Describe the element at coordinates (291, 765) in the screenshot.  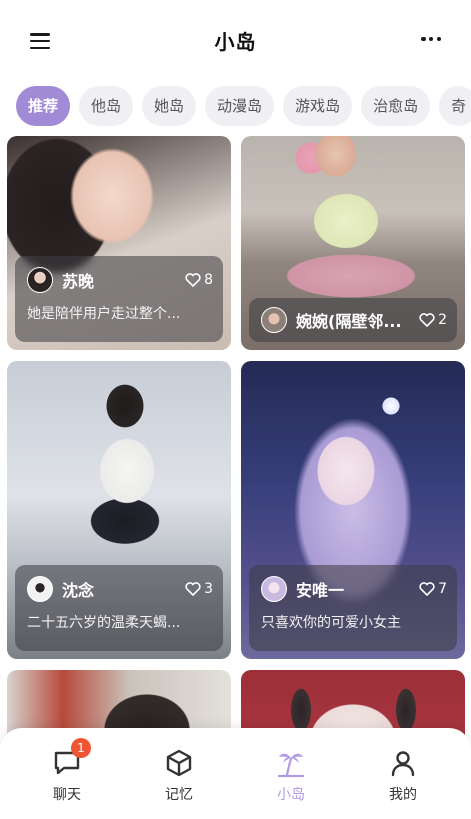
I see `palm-tree-icon` at that location.